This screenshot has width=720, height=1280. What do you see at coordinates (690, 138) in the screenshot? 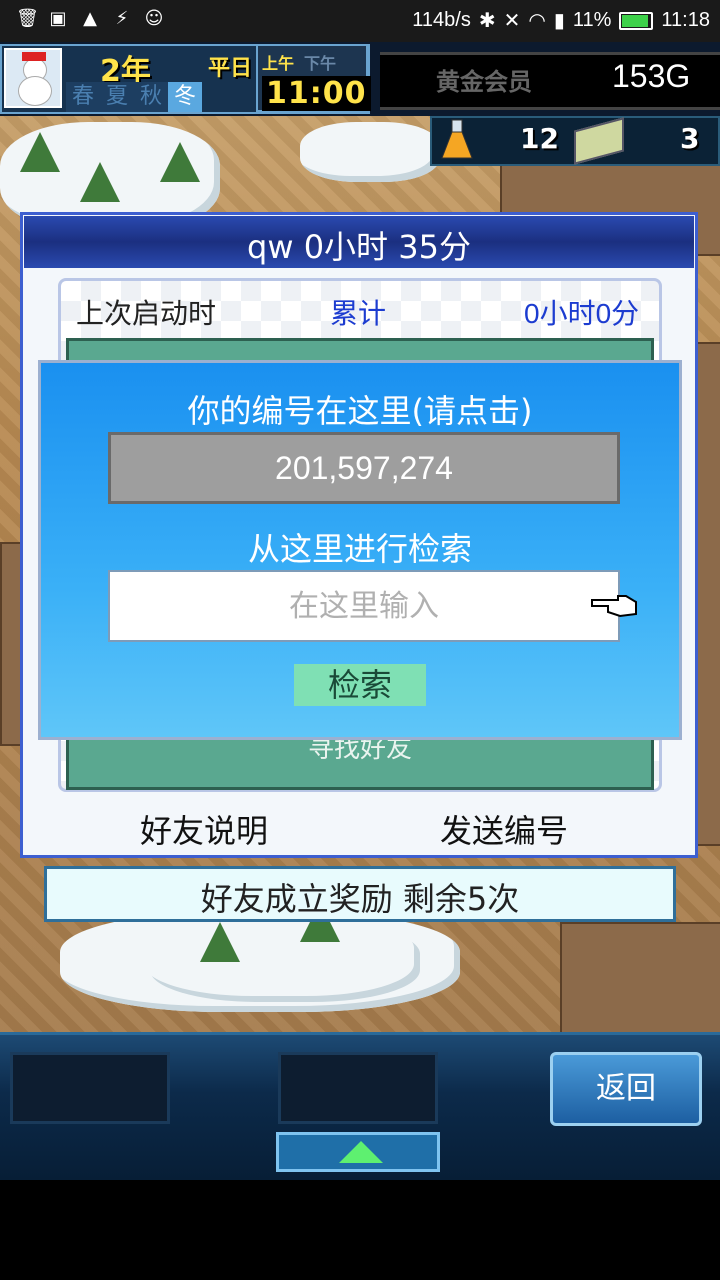
I see `ticket-count: 3` at bounding box center [690, 138].